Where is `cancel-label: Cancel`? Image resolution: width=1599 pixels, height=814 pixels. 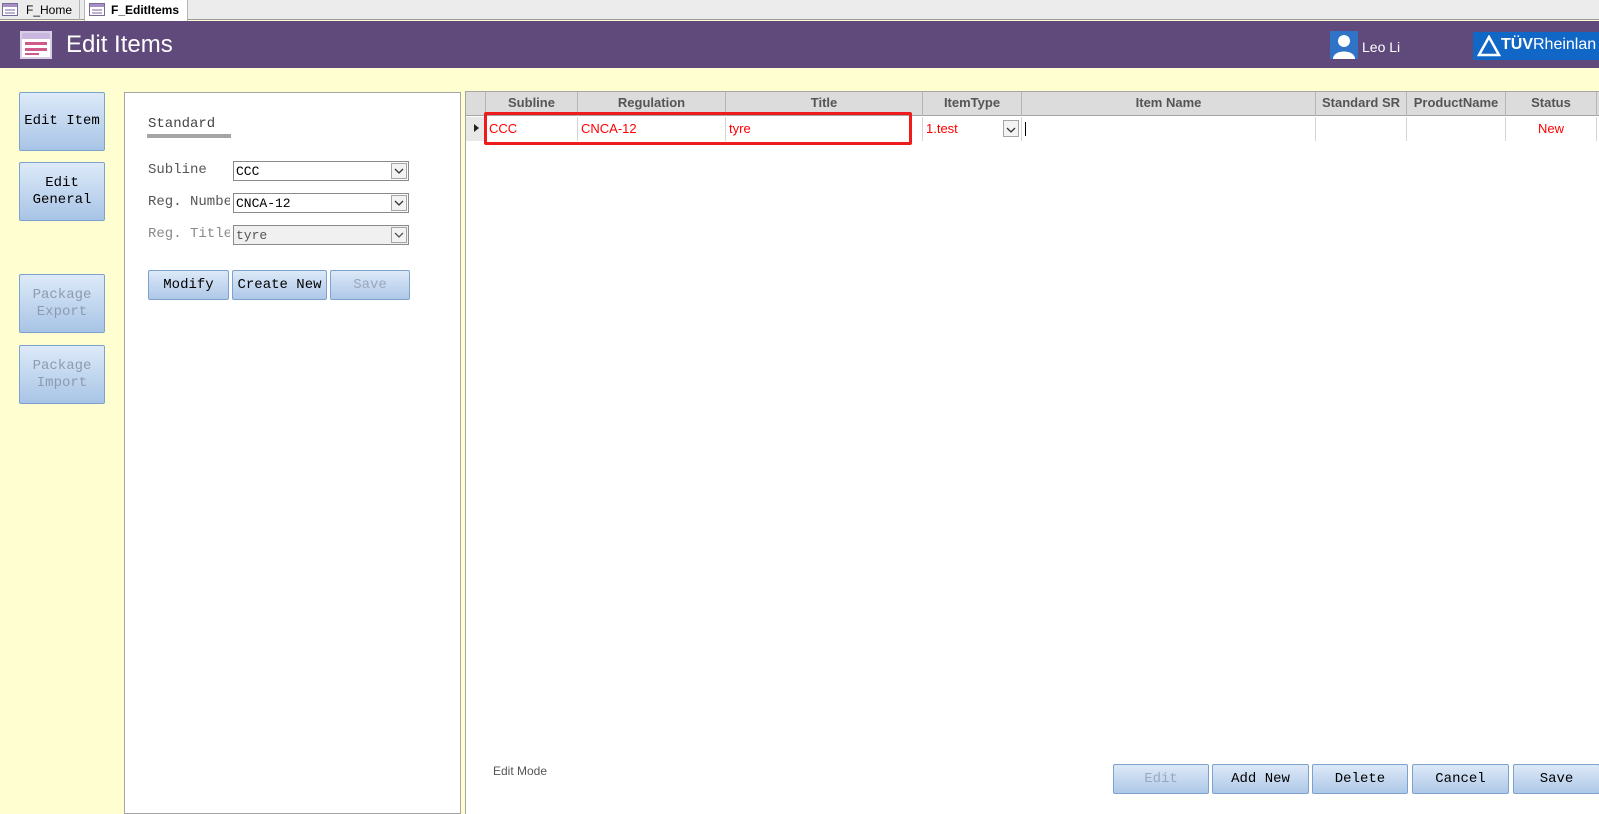
cancel-label: Cancel is located at coordinates (1460, 779).